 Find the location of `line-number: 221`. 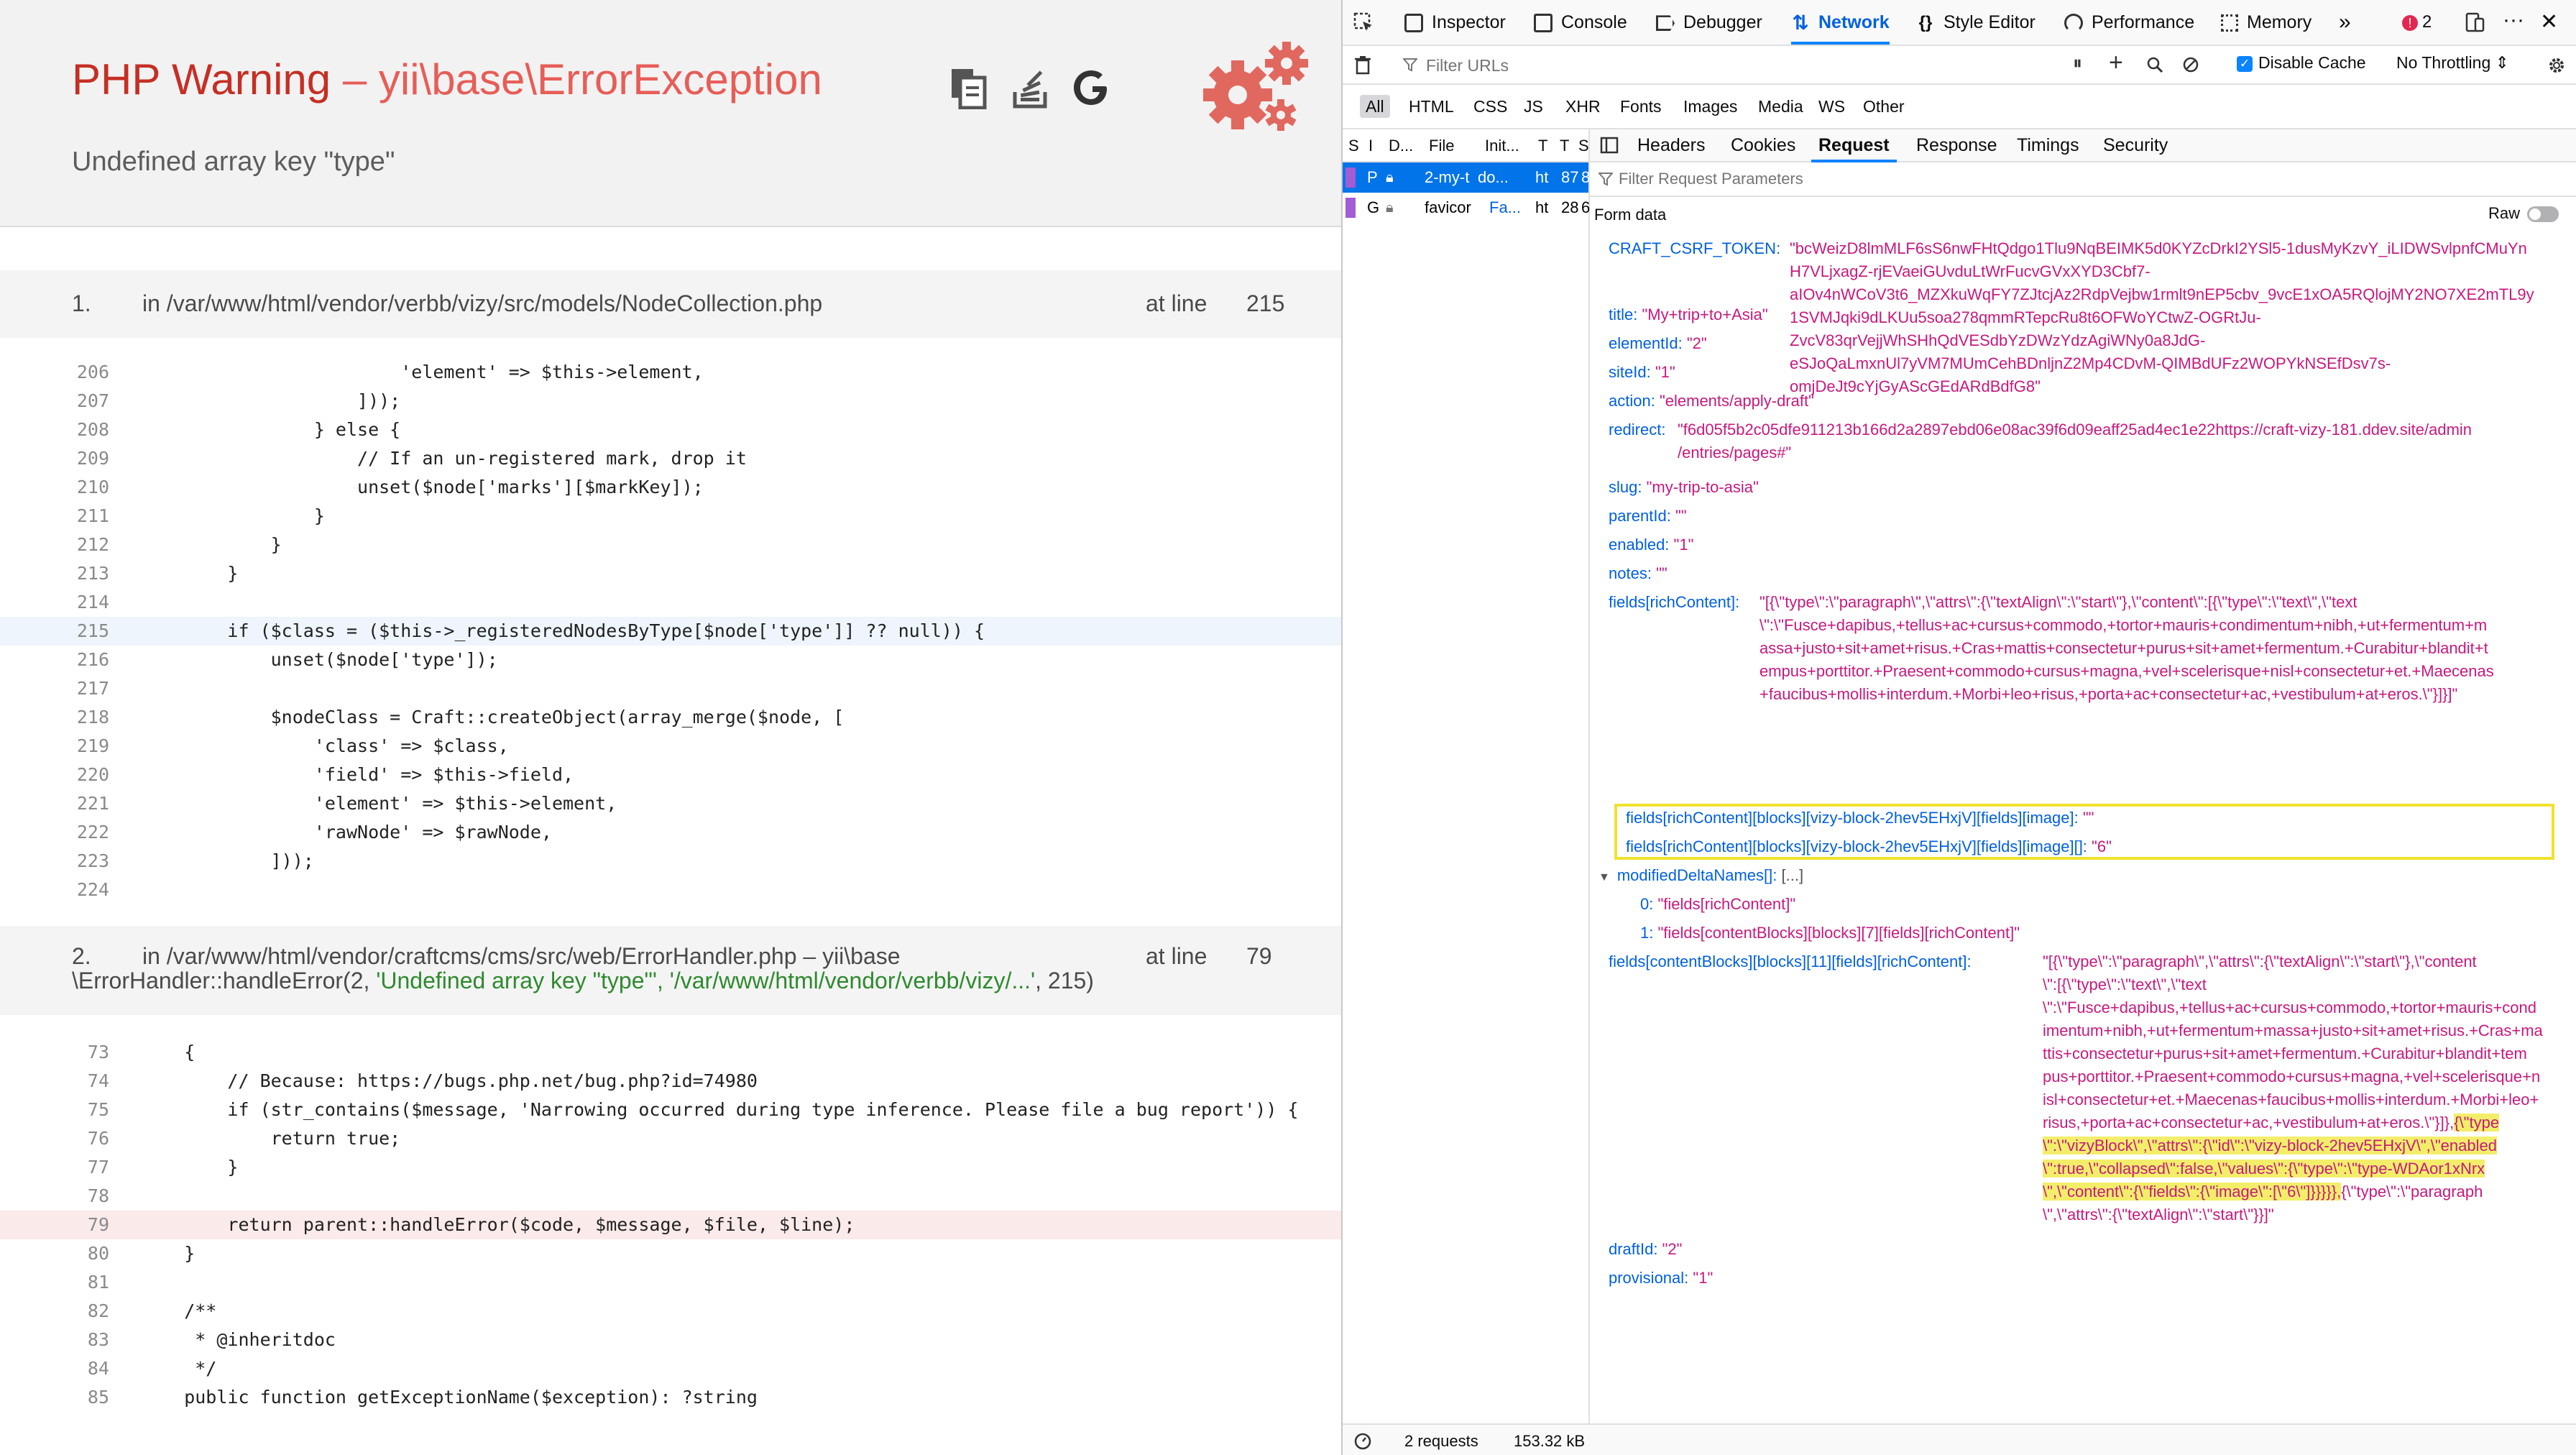

line-number: 221 is located at coordinates (92, 803).